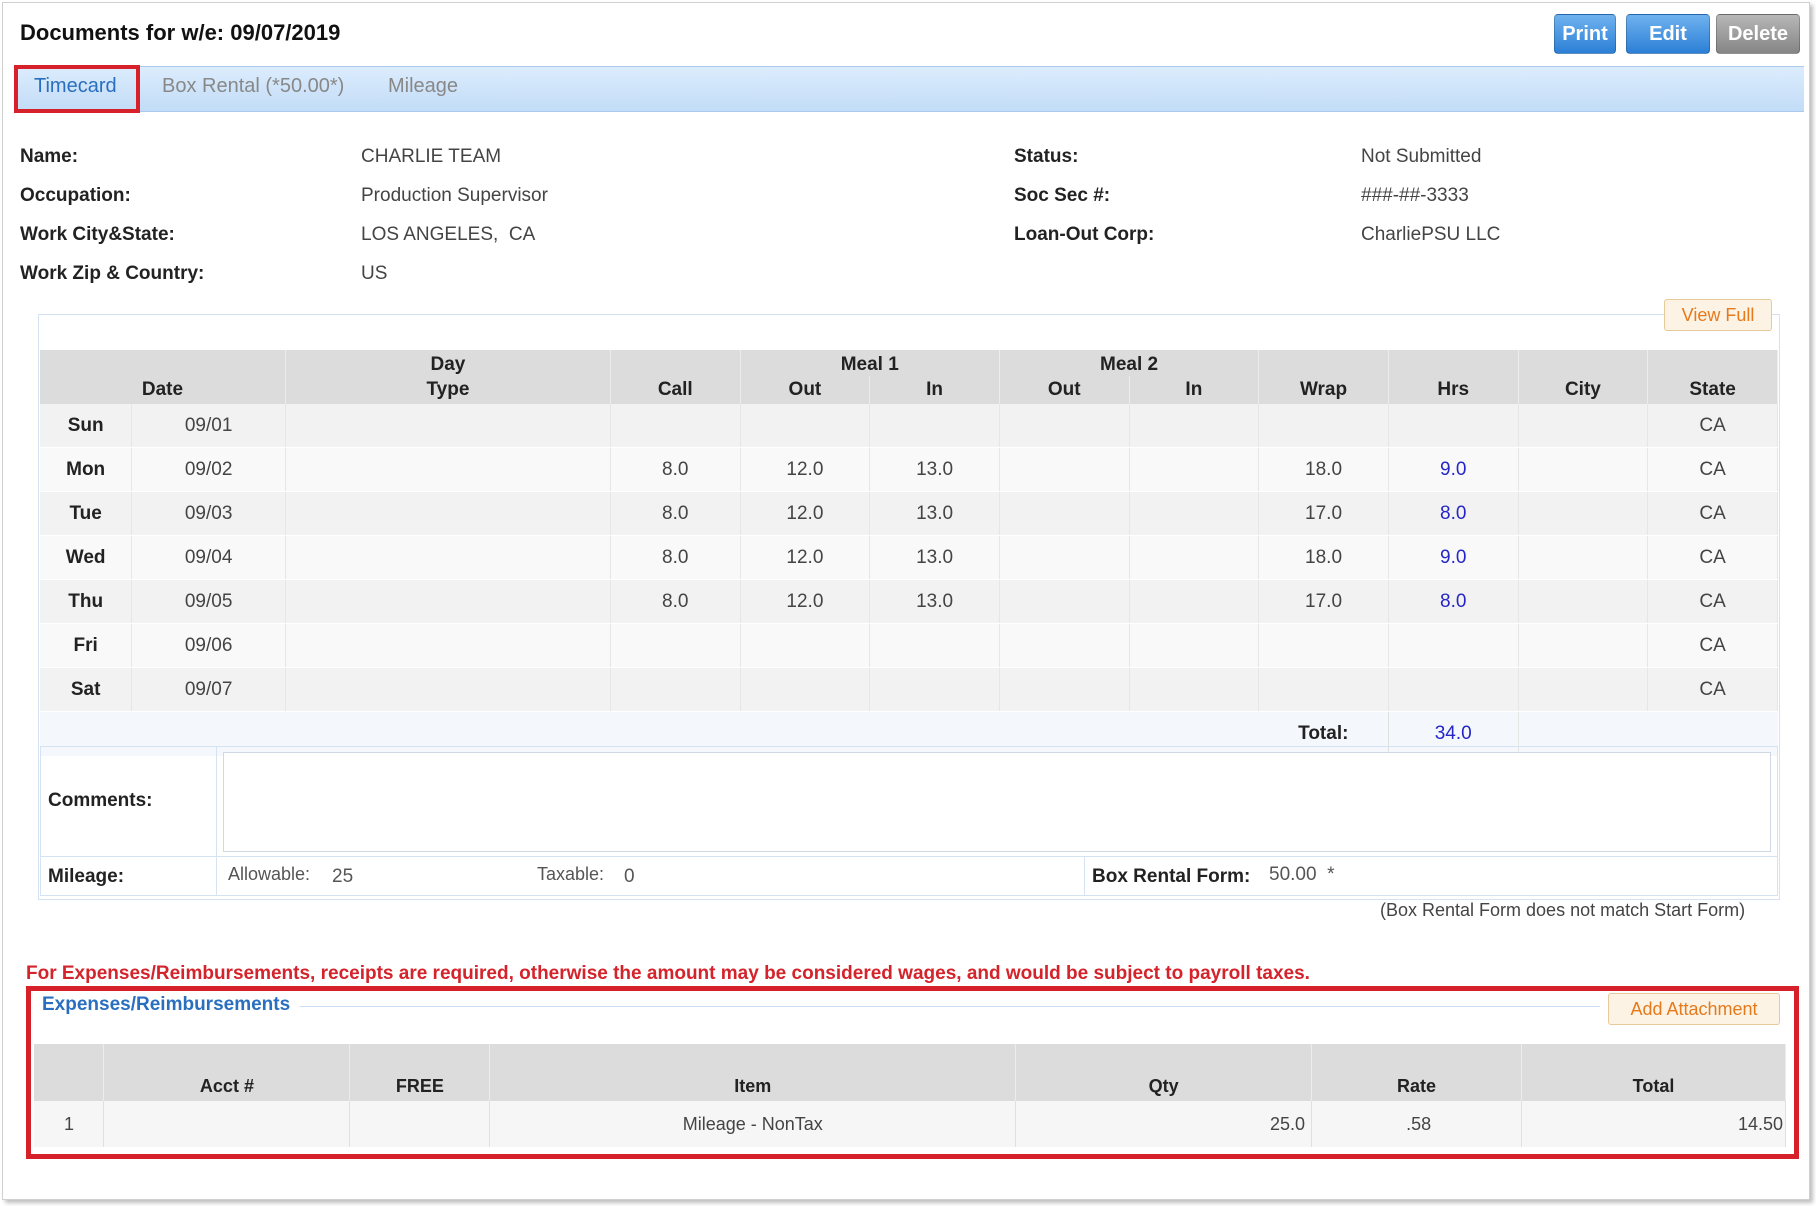 This screenshot has width=1816, height=1206. I want to click on expenses-title: Expenses/Reimbursements, so click(166, 1004).